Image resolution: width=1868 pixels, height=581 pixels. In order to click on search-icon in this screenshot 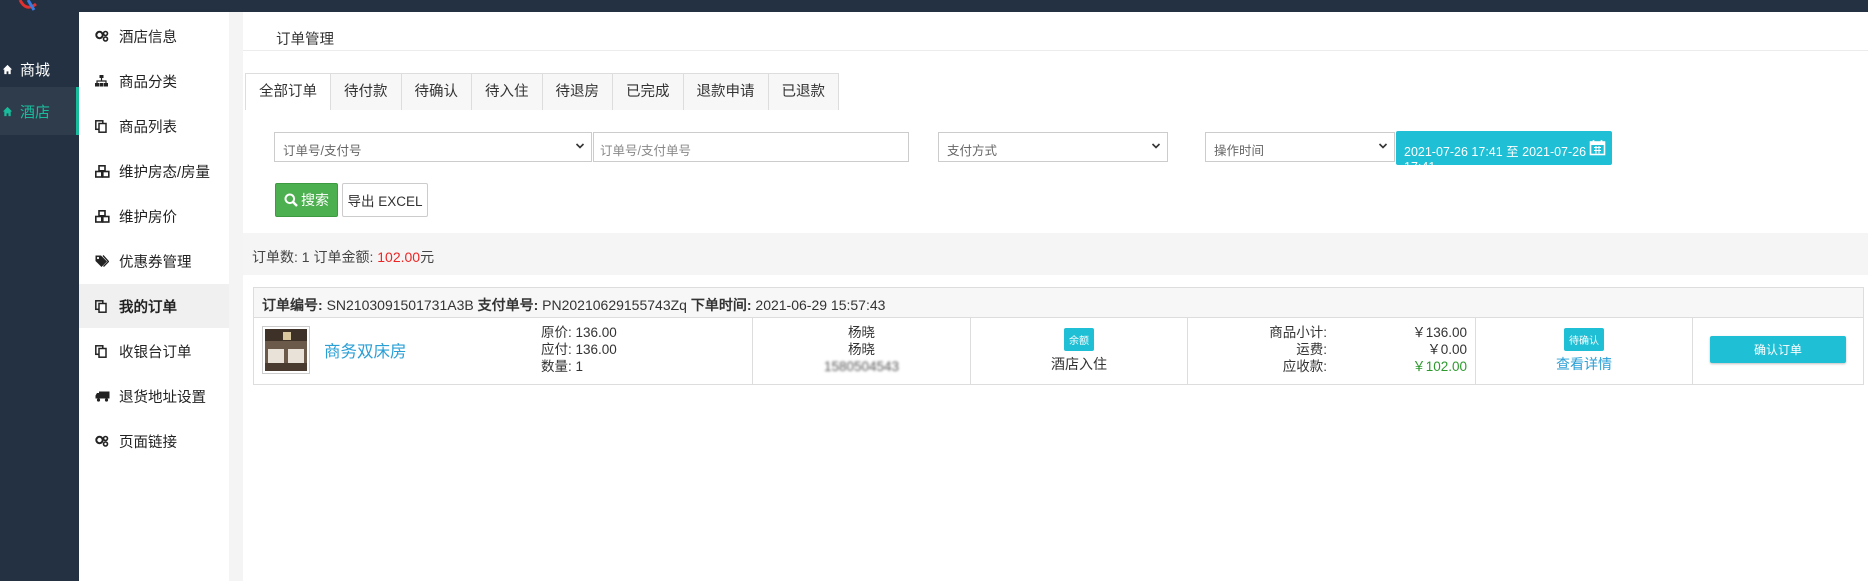, I will do `click(291, 200)`.